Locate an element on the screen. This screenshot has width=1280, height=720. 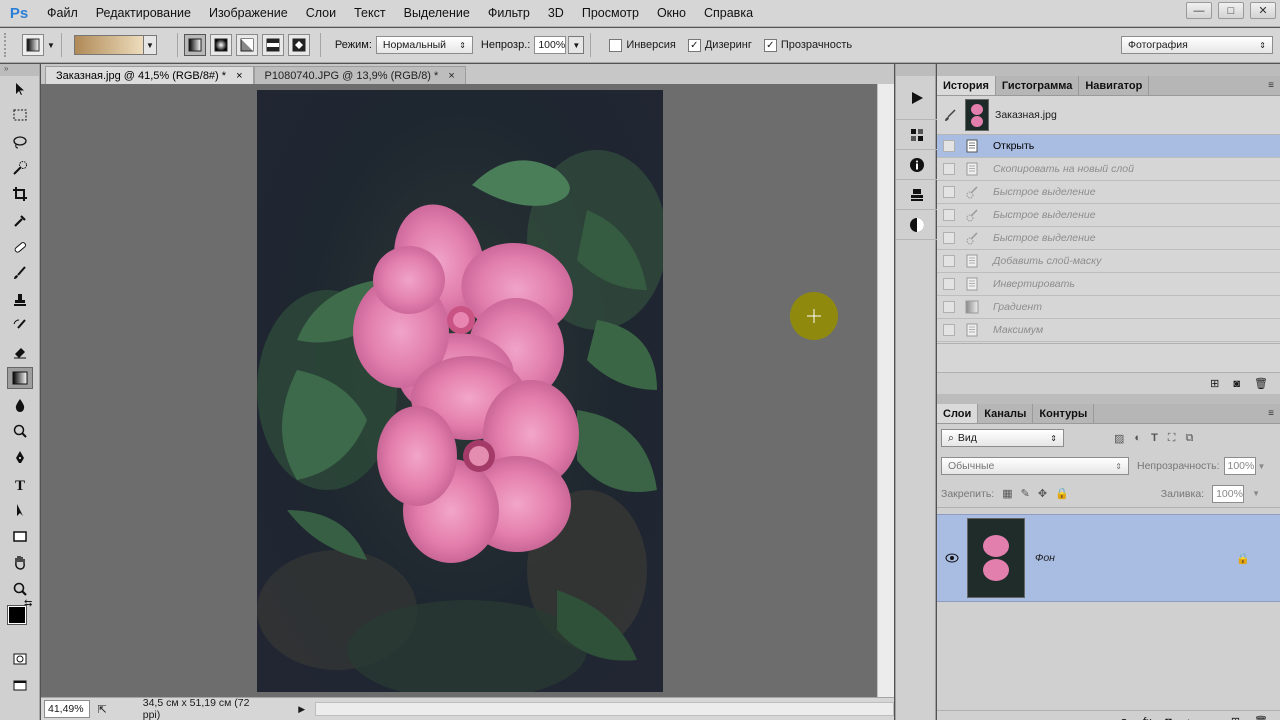
menu-view: Просмотр is located at coordinates (610, 13).